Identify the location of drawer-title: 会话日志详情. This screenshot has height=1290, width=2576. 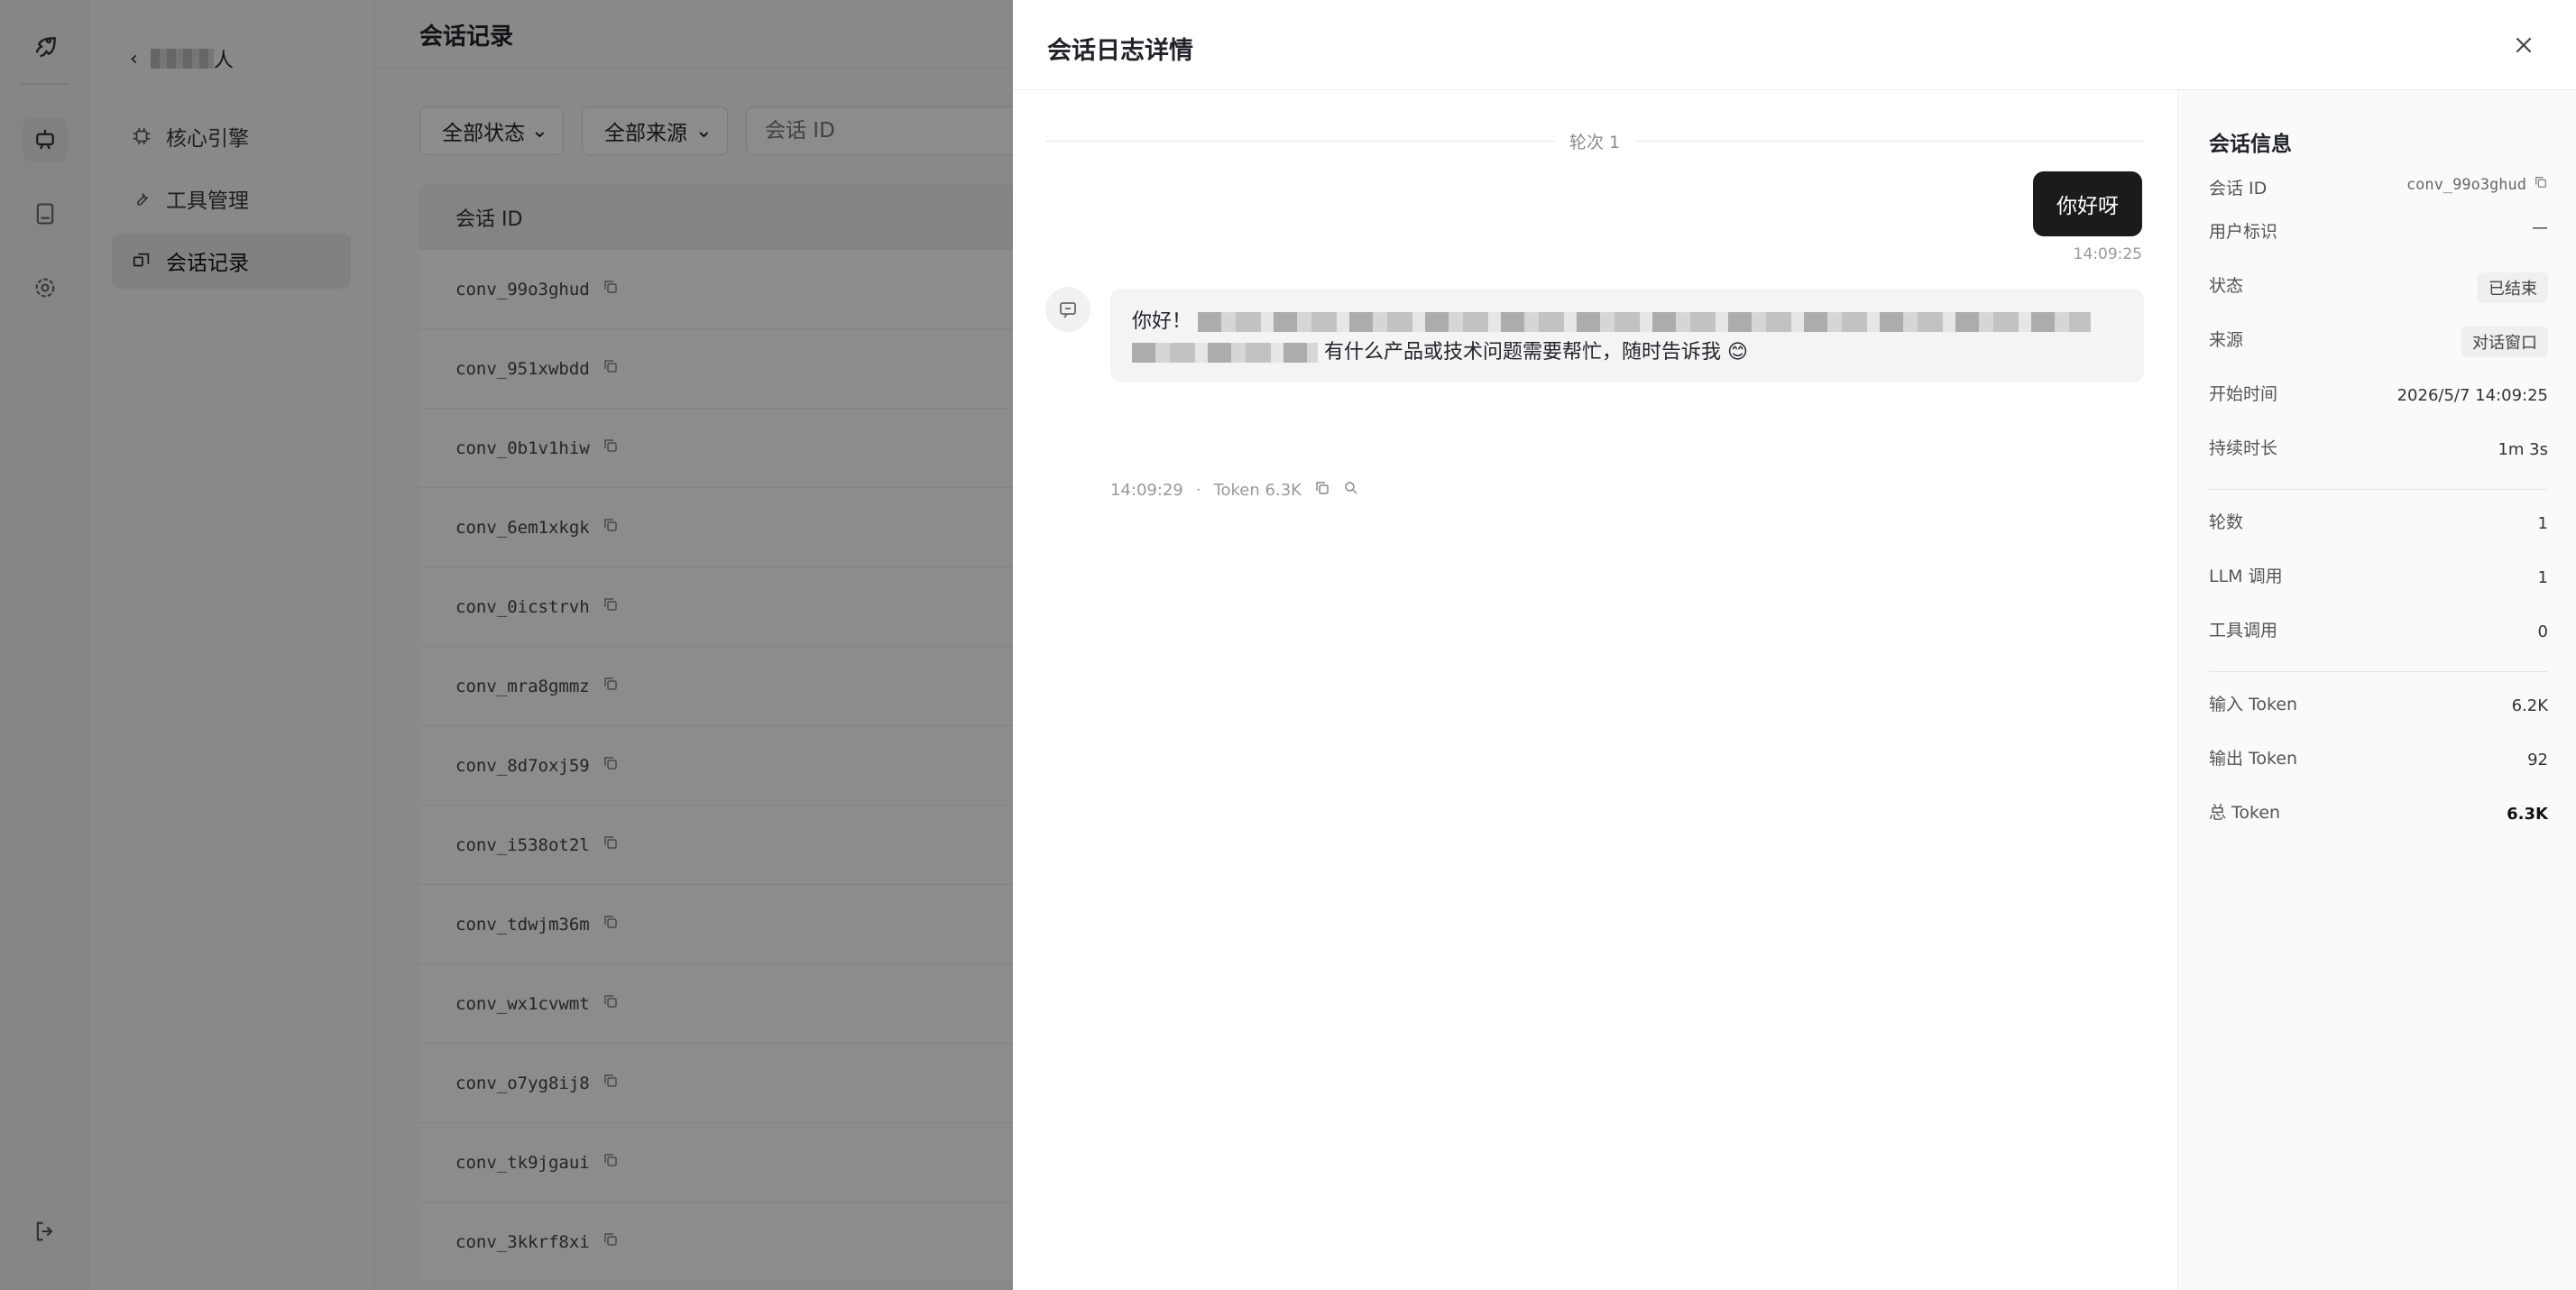
(1120, 51).